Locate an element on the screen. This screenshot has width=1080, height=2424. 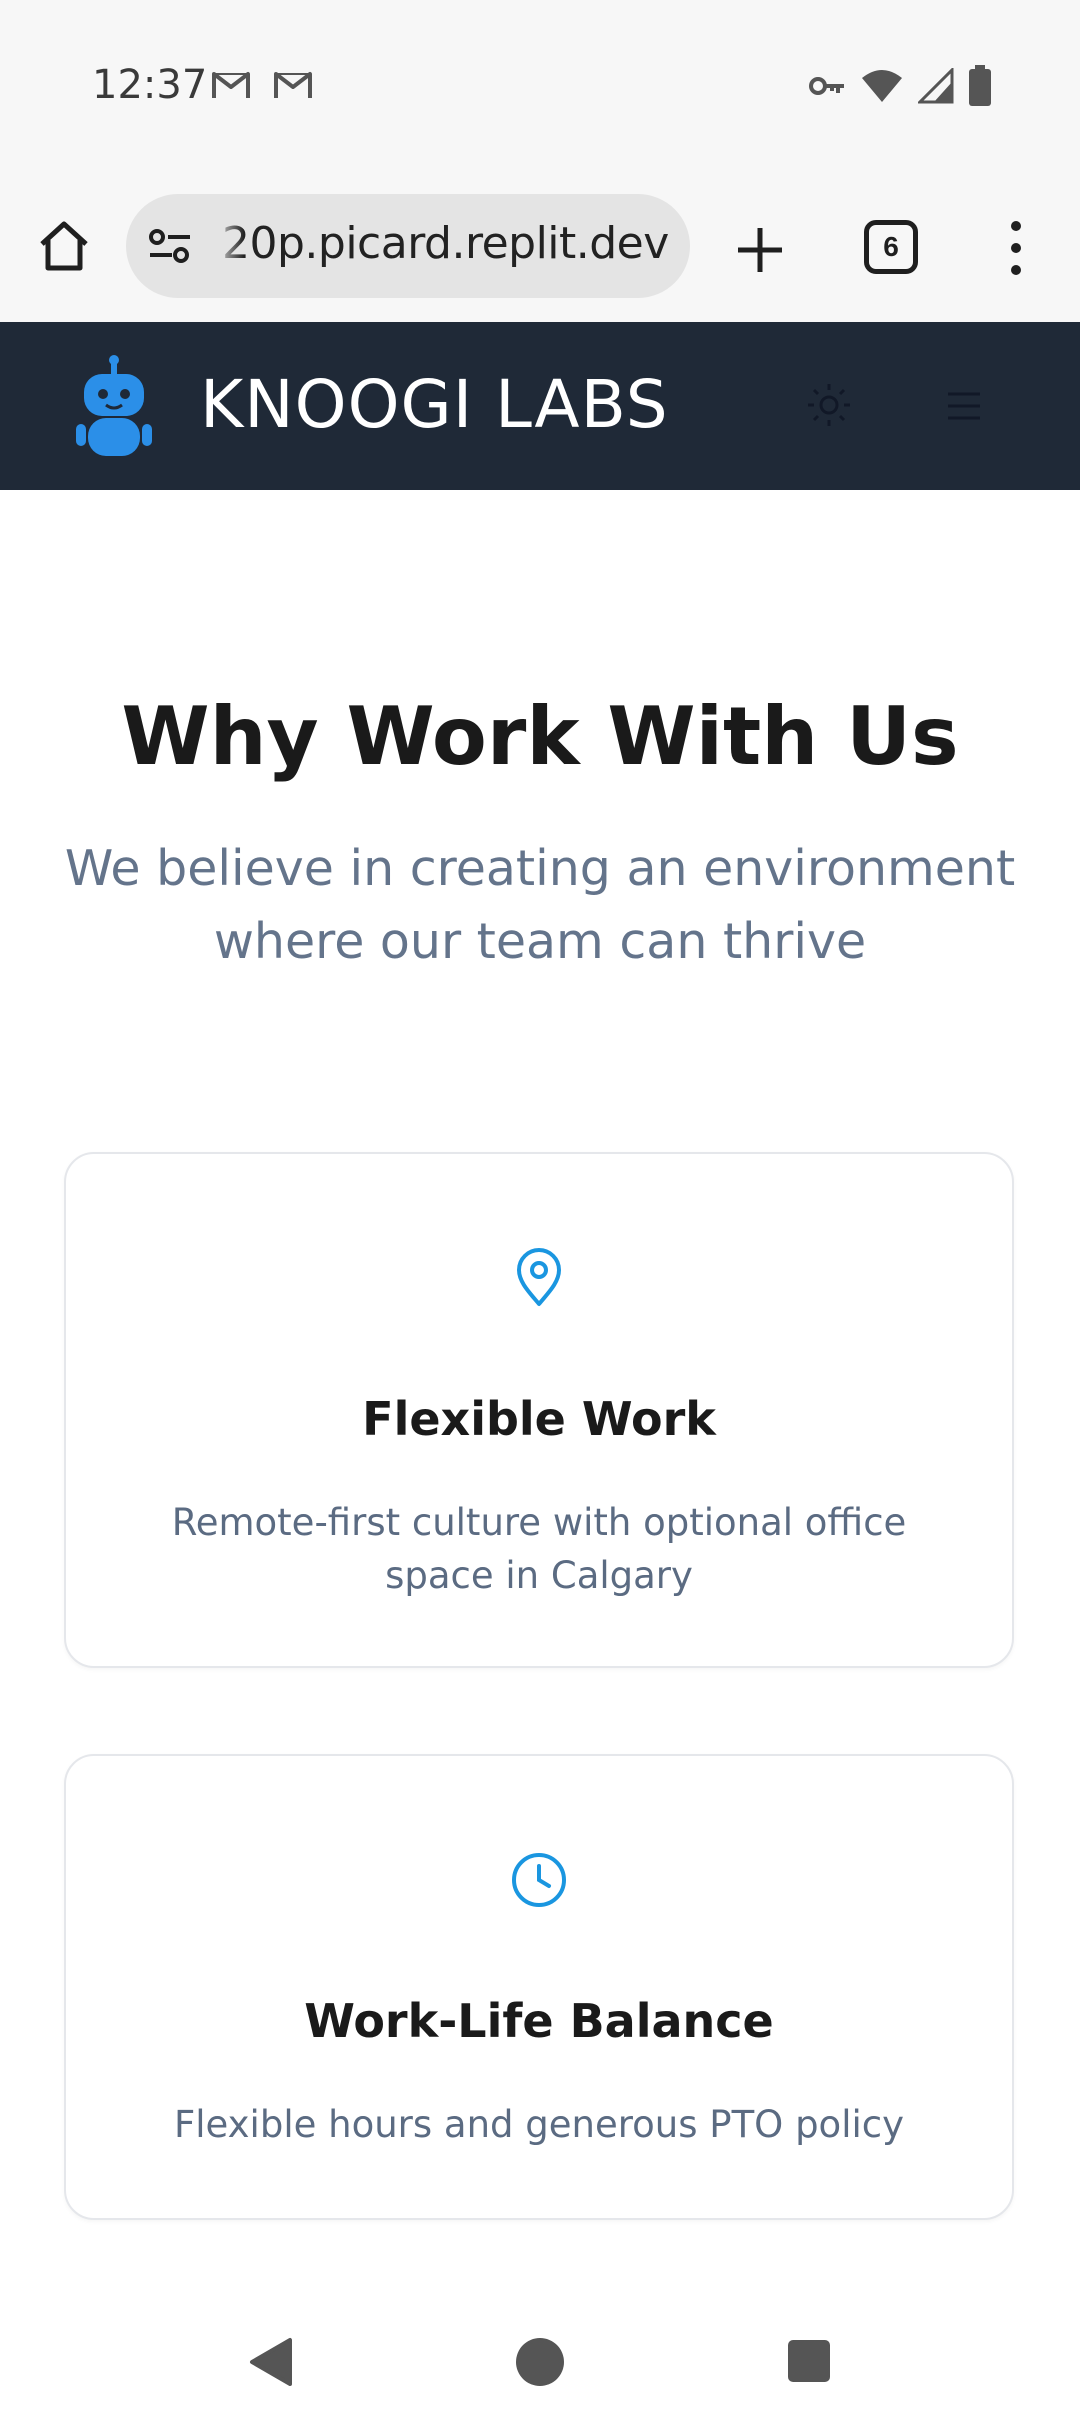
brand-name: KNOOGI LABS is located at coordinates (434, 404).